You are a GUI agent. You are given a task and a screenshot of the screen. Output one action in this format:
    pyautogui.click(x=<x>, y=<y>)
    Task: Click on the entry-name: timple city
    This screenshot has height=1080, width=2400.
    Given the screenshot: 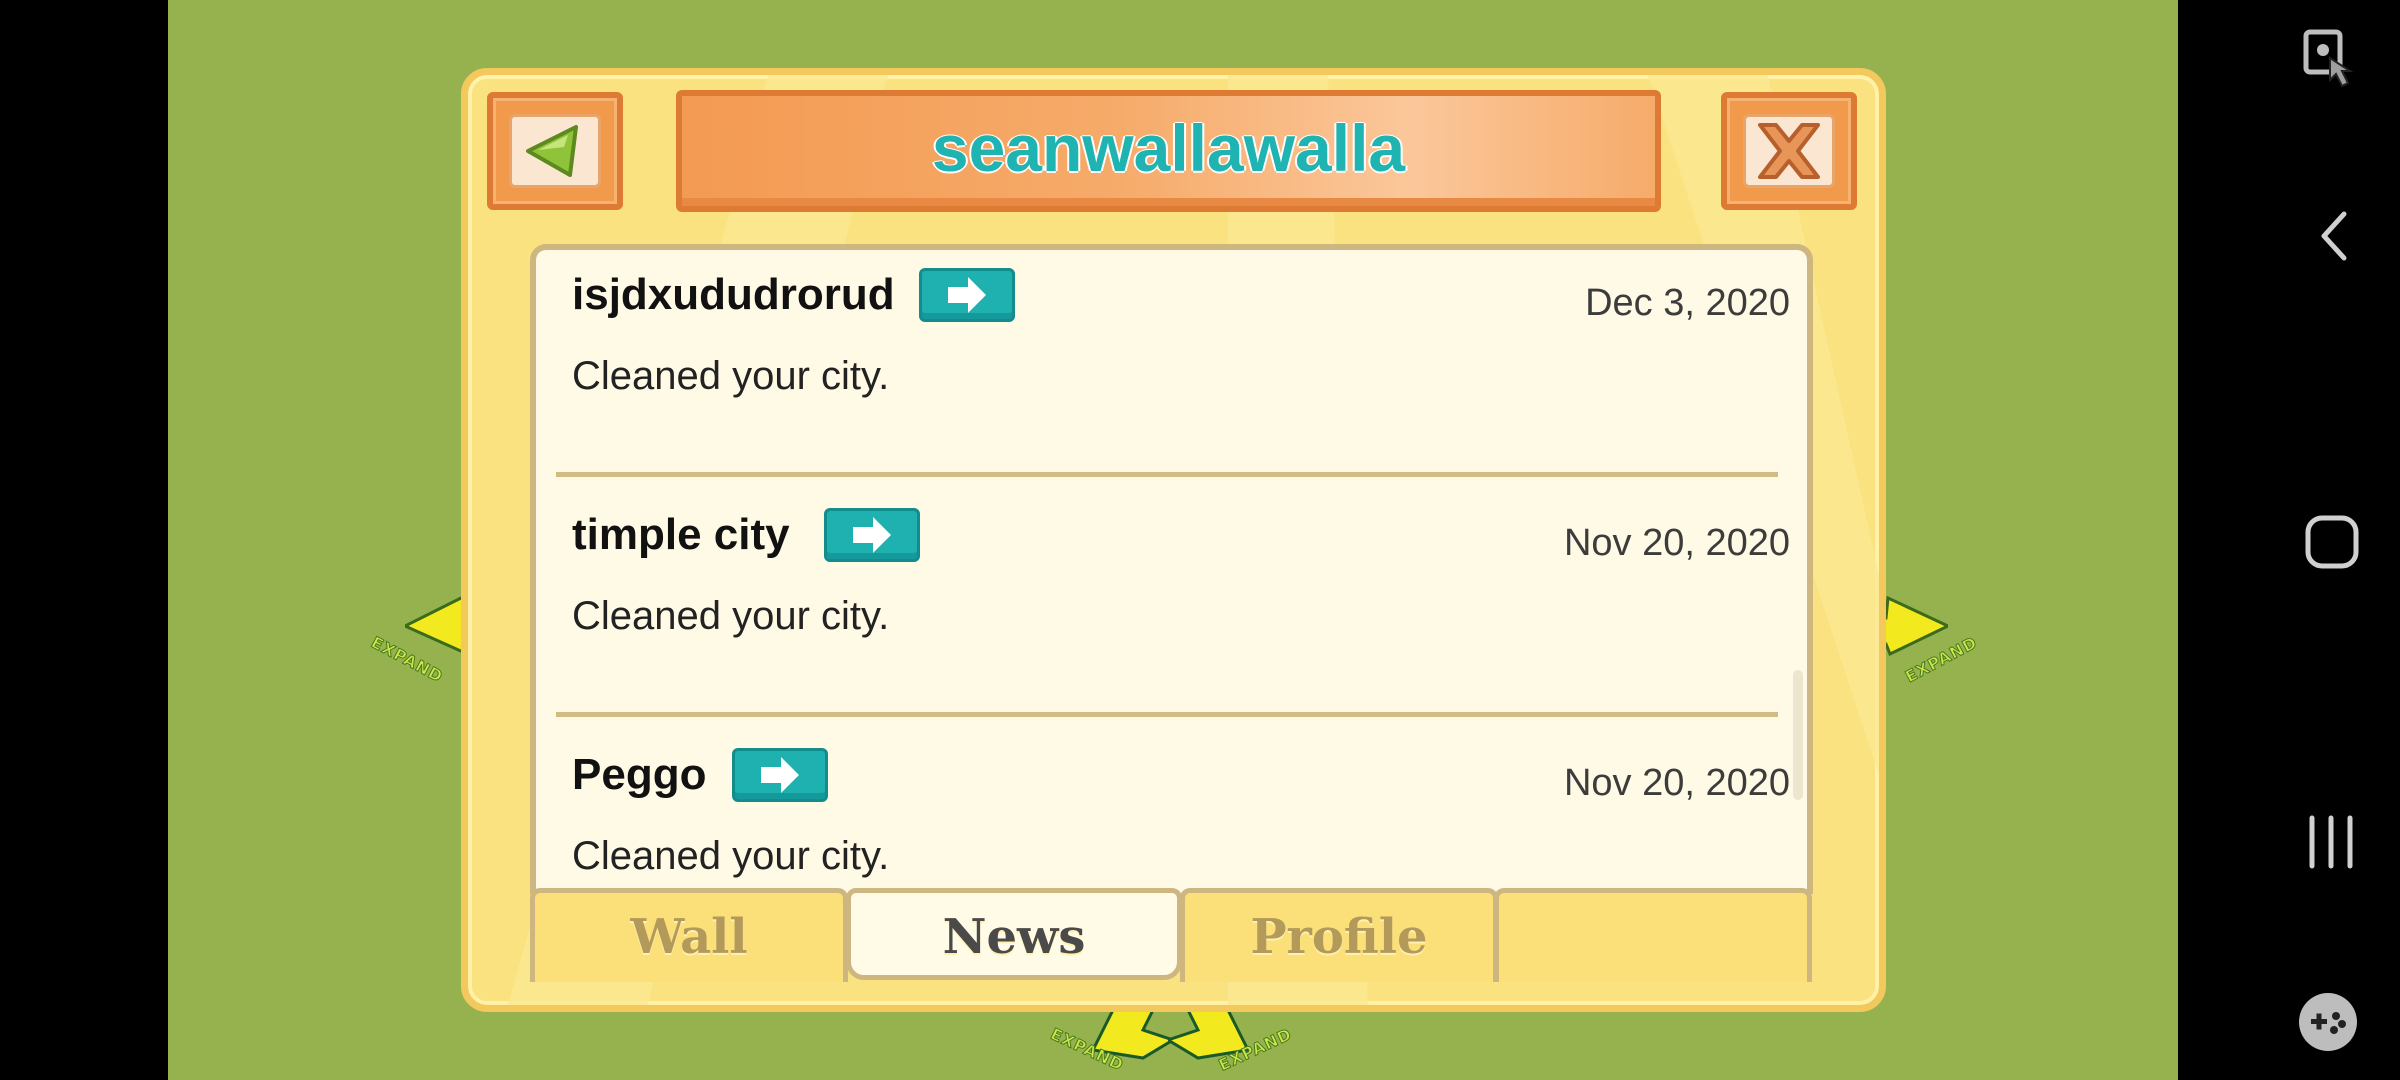 What is the action you would take?
    pyautogui.click(x=681, y=535)
    